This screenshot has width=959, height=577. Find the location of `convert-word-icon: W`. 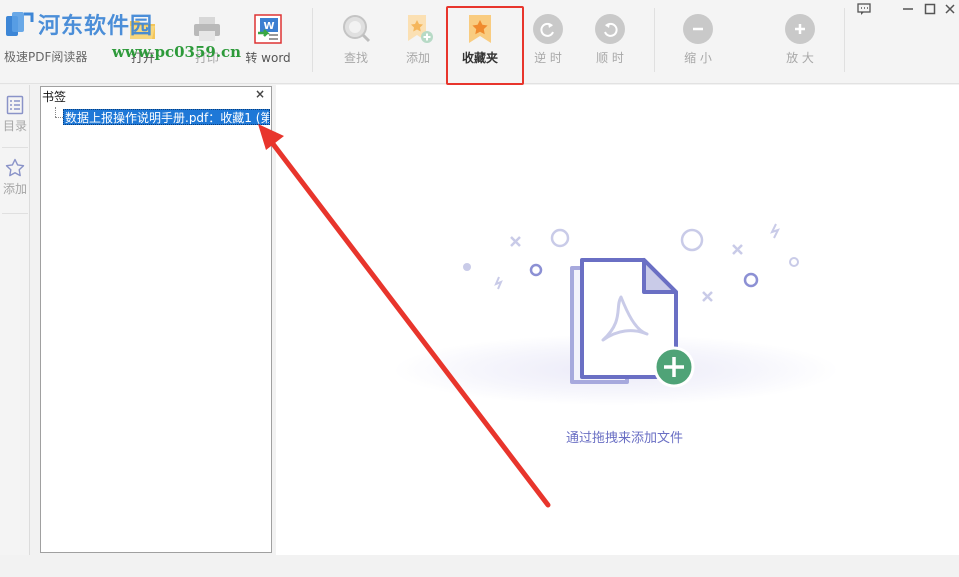

convert-word-icon: W is located at coordinates (268, 29).